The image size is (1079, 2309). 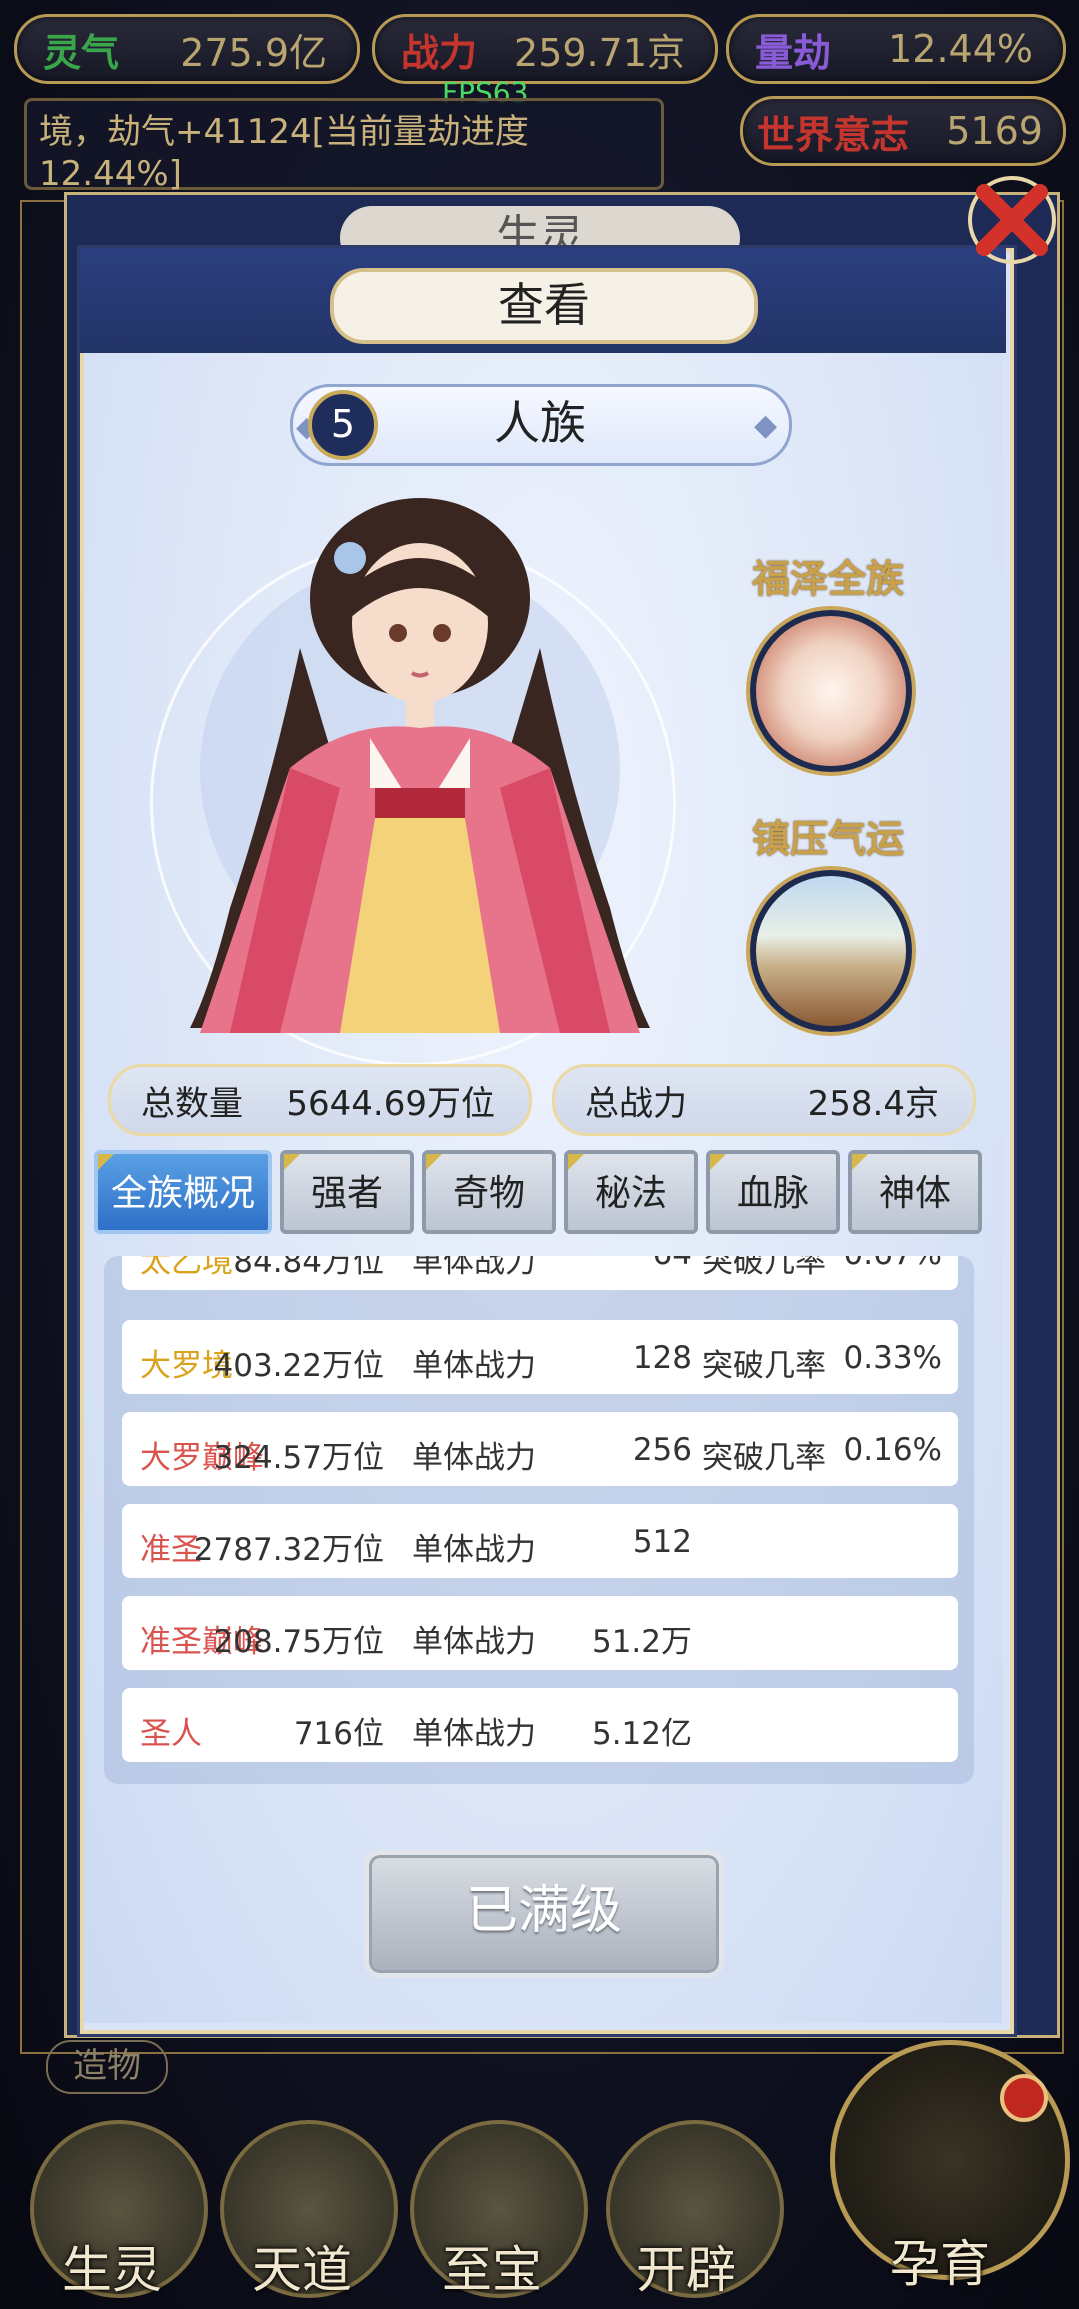 What do you see at coordinates (298, 1366) in the screenshot?
I see `realm-count: 403.22万位` at bounding box center [298, 1366].